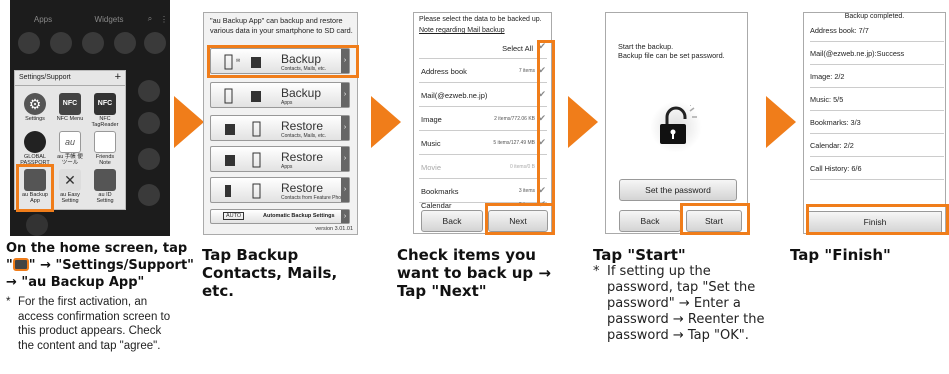  What do you see at coordinates (304, 136) in the screenshot?
I see `button-subtitle: Contacts, Mails, etc.` at bounding box center [304, 136].